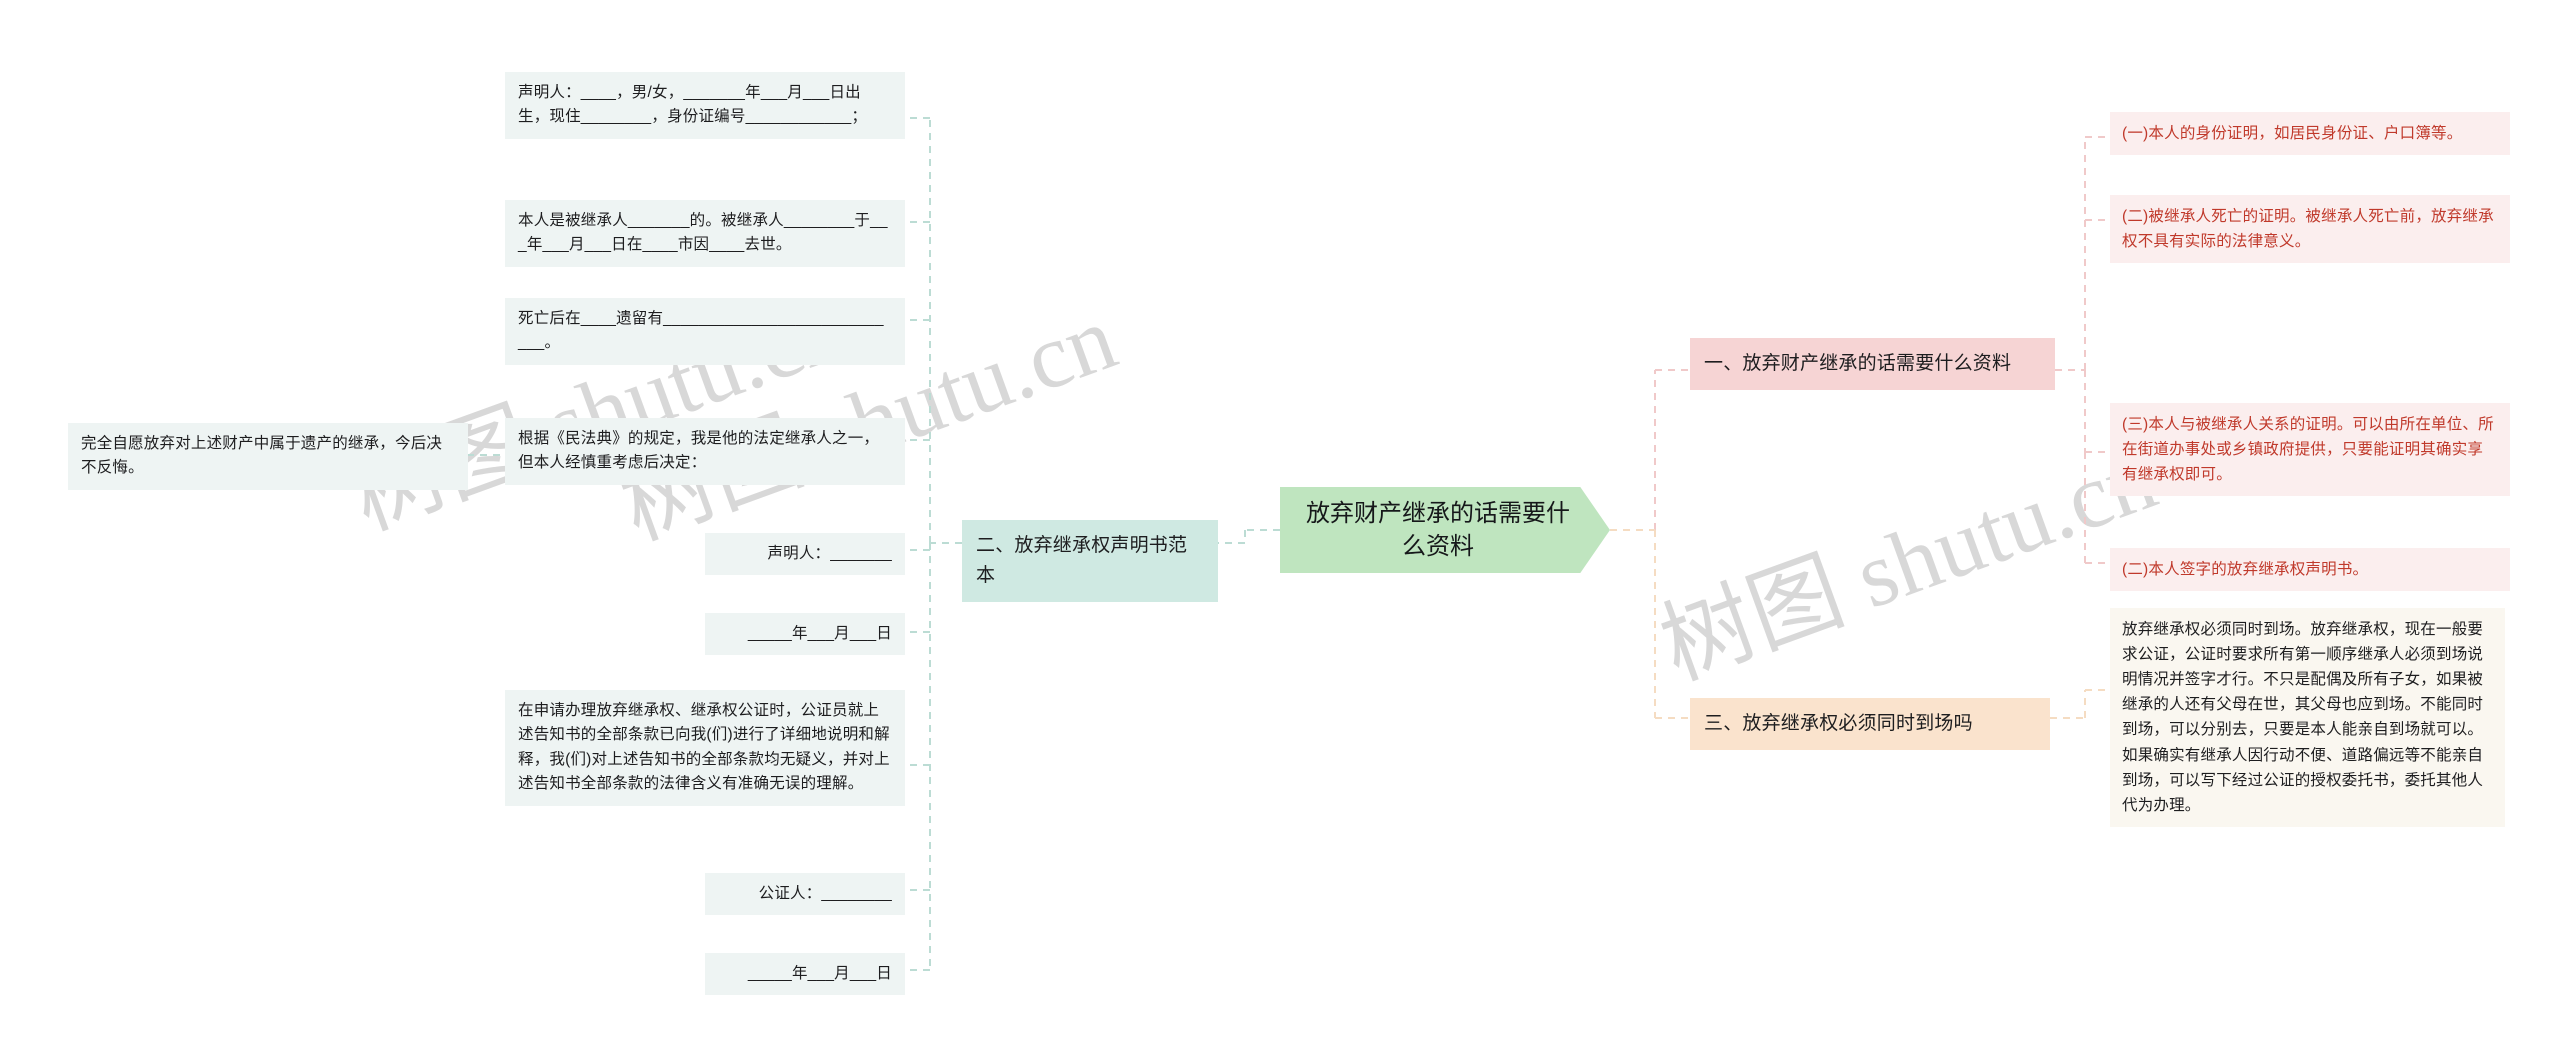  What do you see at coordinates (268, 456) in the screenshot?
I see `branch-2-grandchild-1: 完全自愿放弃对上述财产中属于遗产的继承，今后决不反悔。` at bounding box center [268, 456].